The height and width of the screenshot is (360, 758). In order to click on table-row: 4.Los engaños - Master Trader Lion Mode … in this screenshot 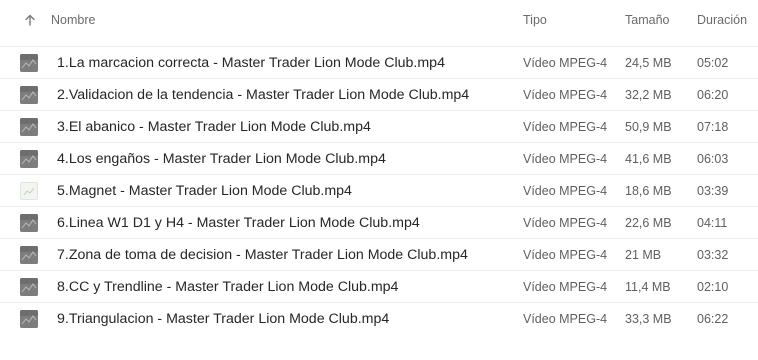, I will do `click(379, 159)`.